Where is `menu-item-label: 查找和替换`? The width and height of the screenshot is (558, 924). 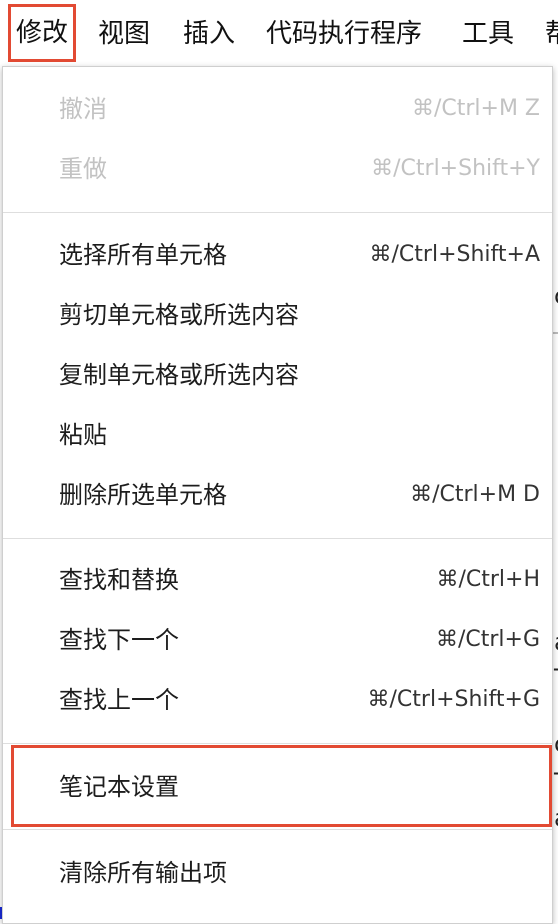
menu-item-label: 查找和替换 is located at coordinates (119, 580).